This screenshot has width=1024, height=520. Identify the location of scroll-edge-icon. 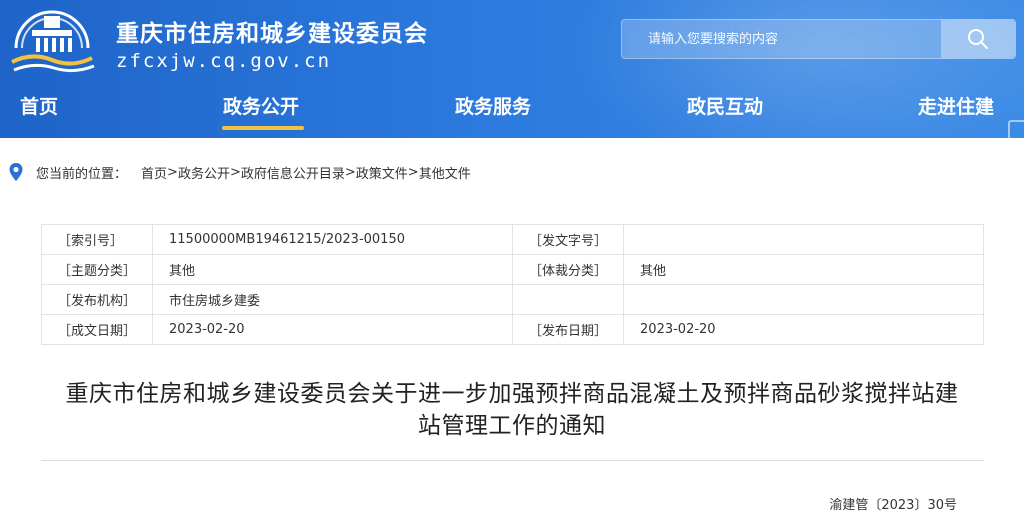
(1016, 129).